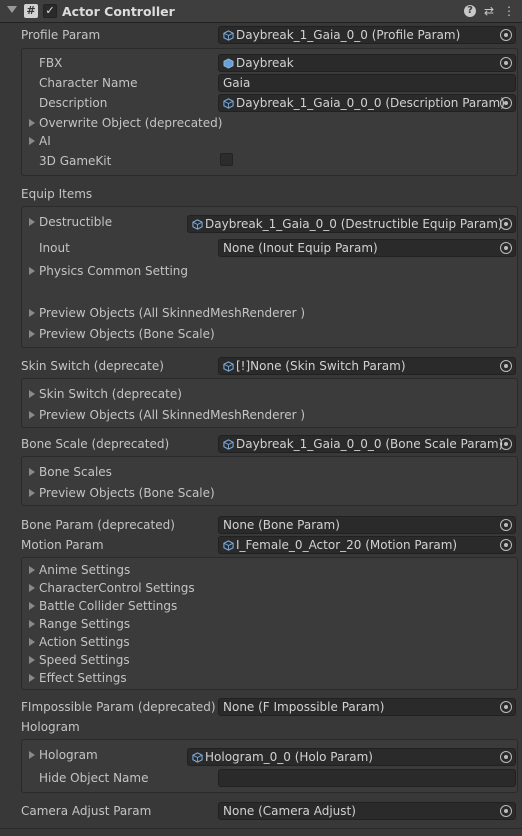 The width and height of the screenshot is (522, 836). Describe the element at coordinates (347, 545) in the screenshot. I see `motion-param-value: I_Female_0_Actor_20 (Motion Param)` at that location.